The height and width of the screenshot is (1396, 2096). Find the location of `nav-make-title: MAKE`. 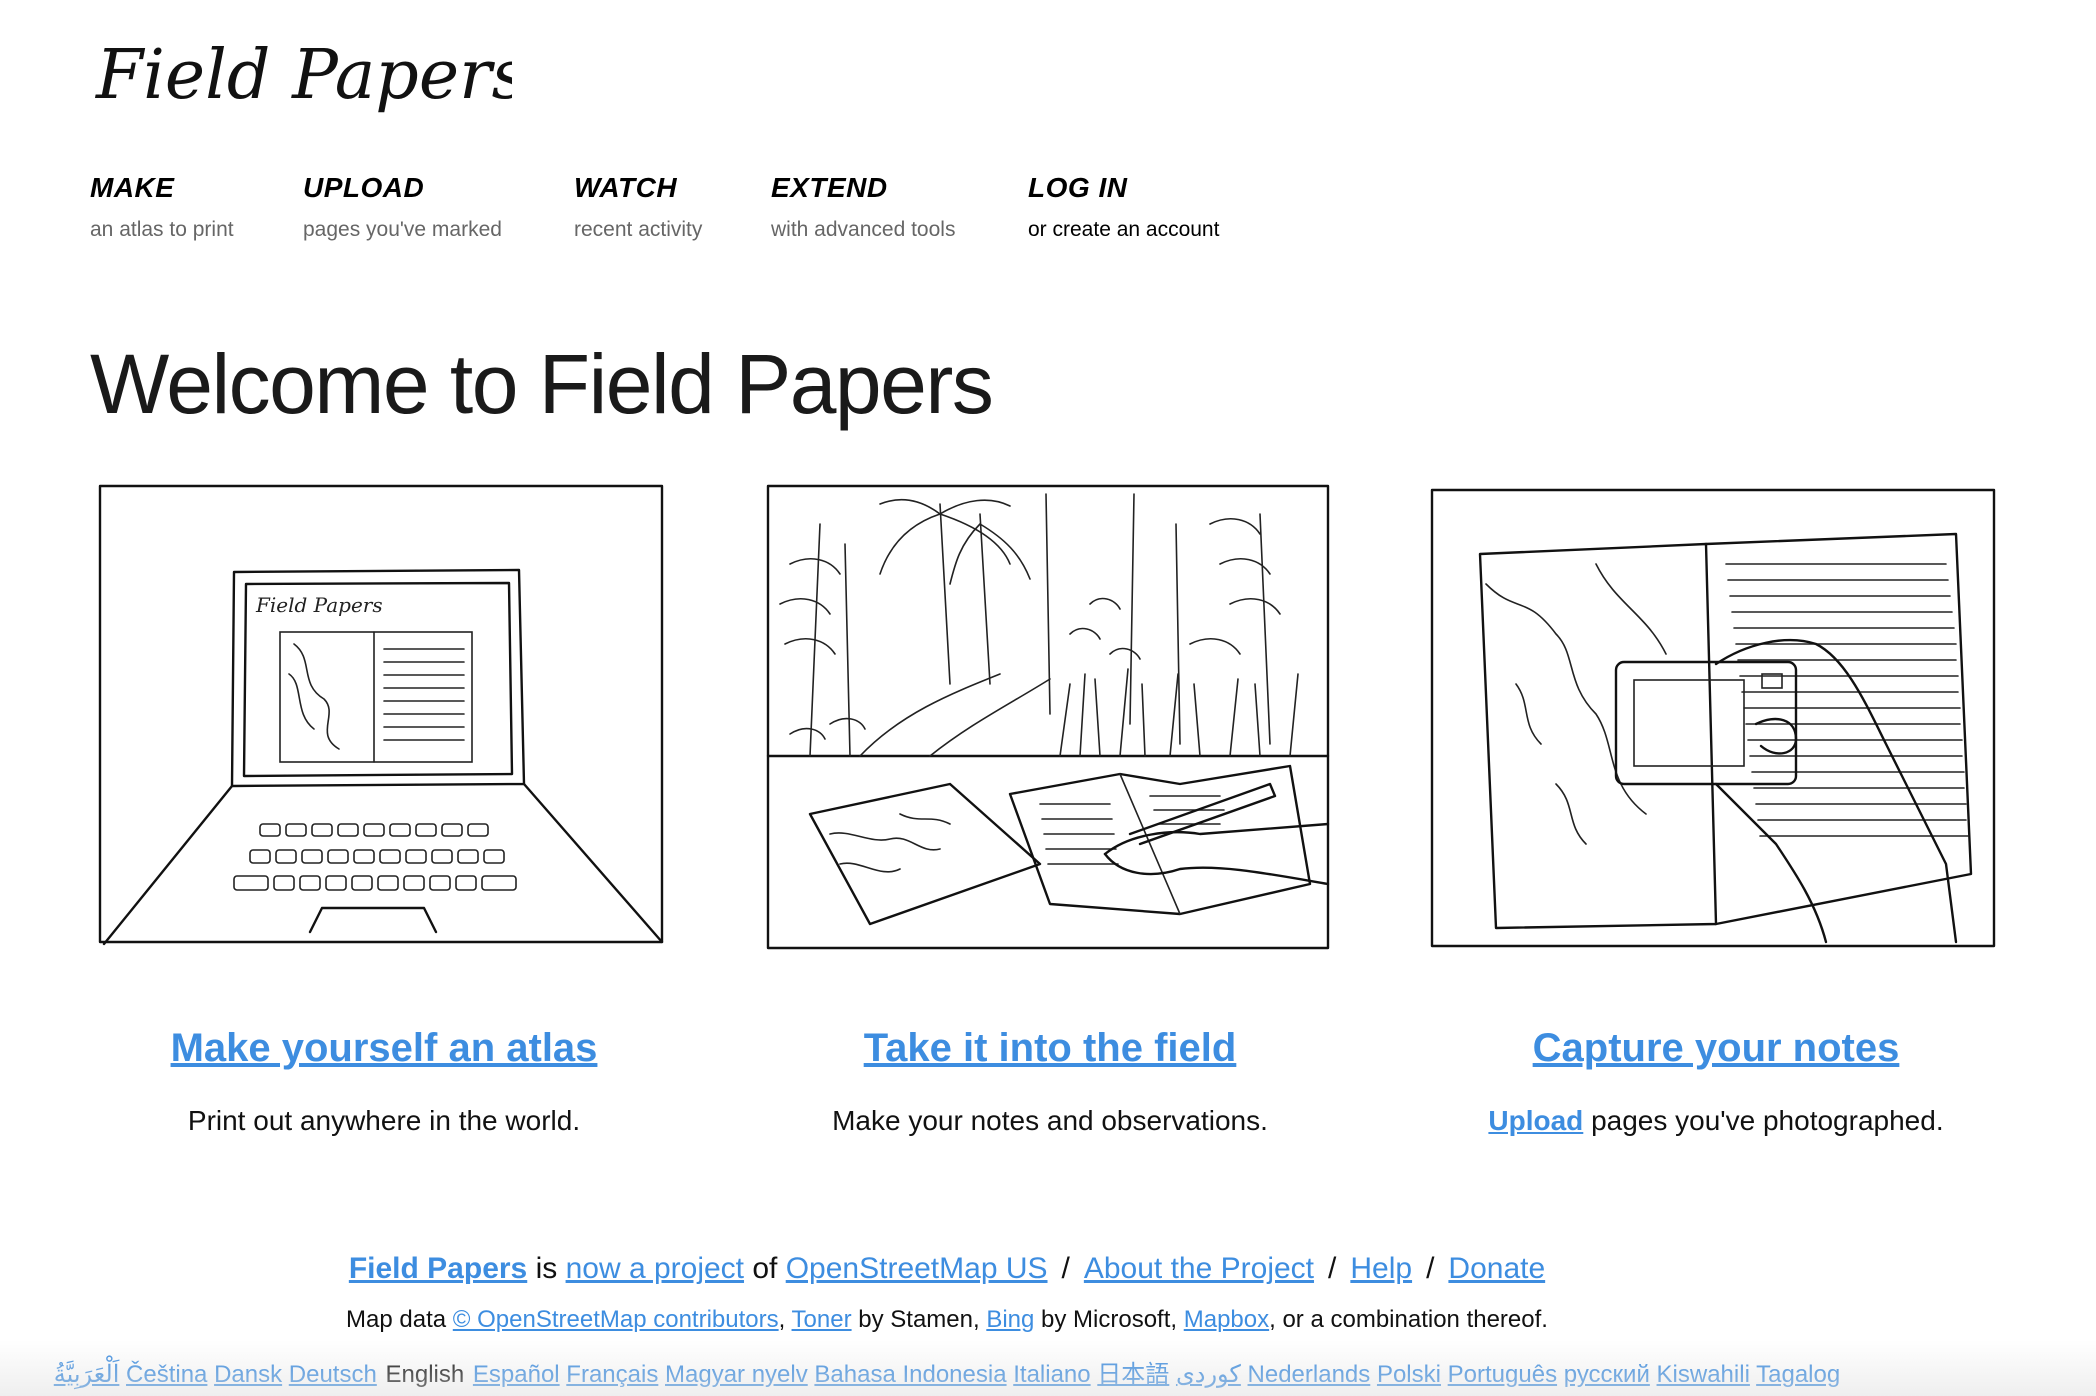

nav-make-title: MAKE is located at coordinates (132, 187).